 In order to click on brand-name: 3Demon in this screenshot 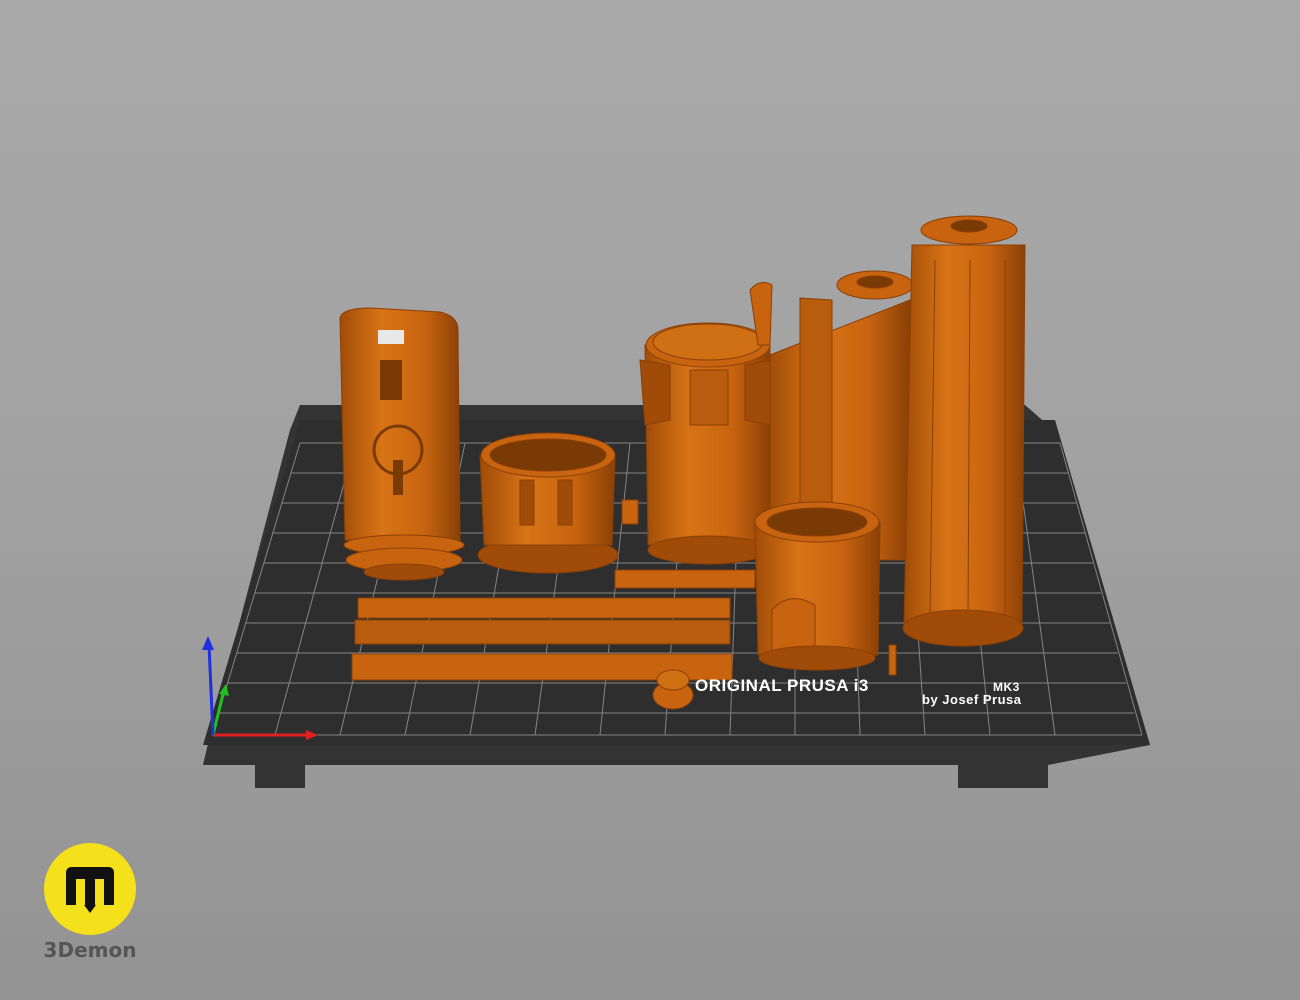, I will do `click(90, 950)`.